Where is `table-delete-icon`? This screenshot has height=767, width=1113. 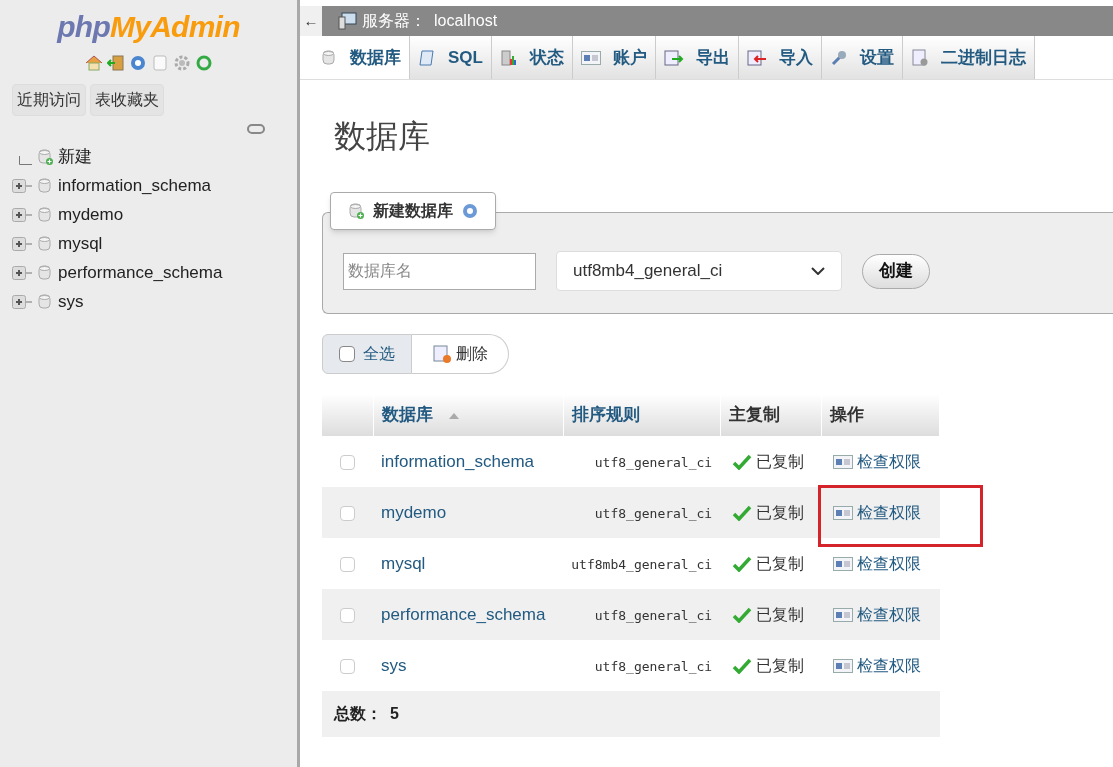
table-delete-icon is located at coordinates (442, 354).